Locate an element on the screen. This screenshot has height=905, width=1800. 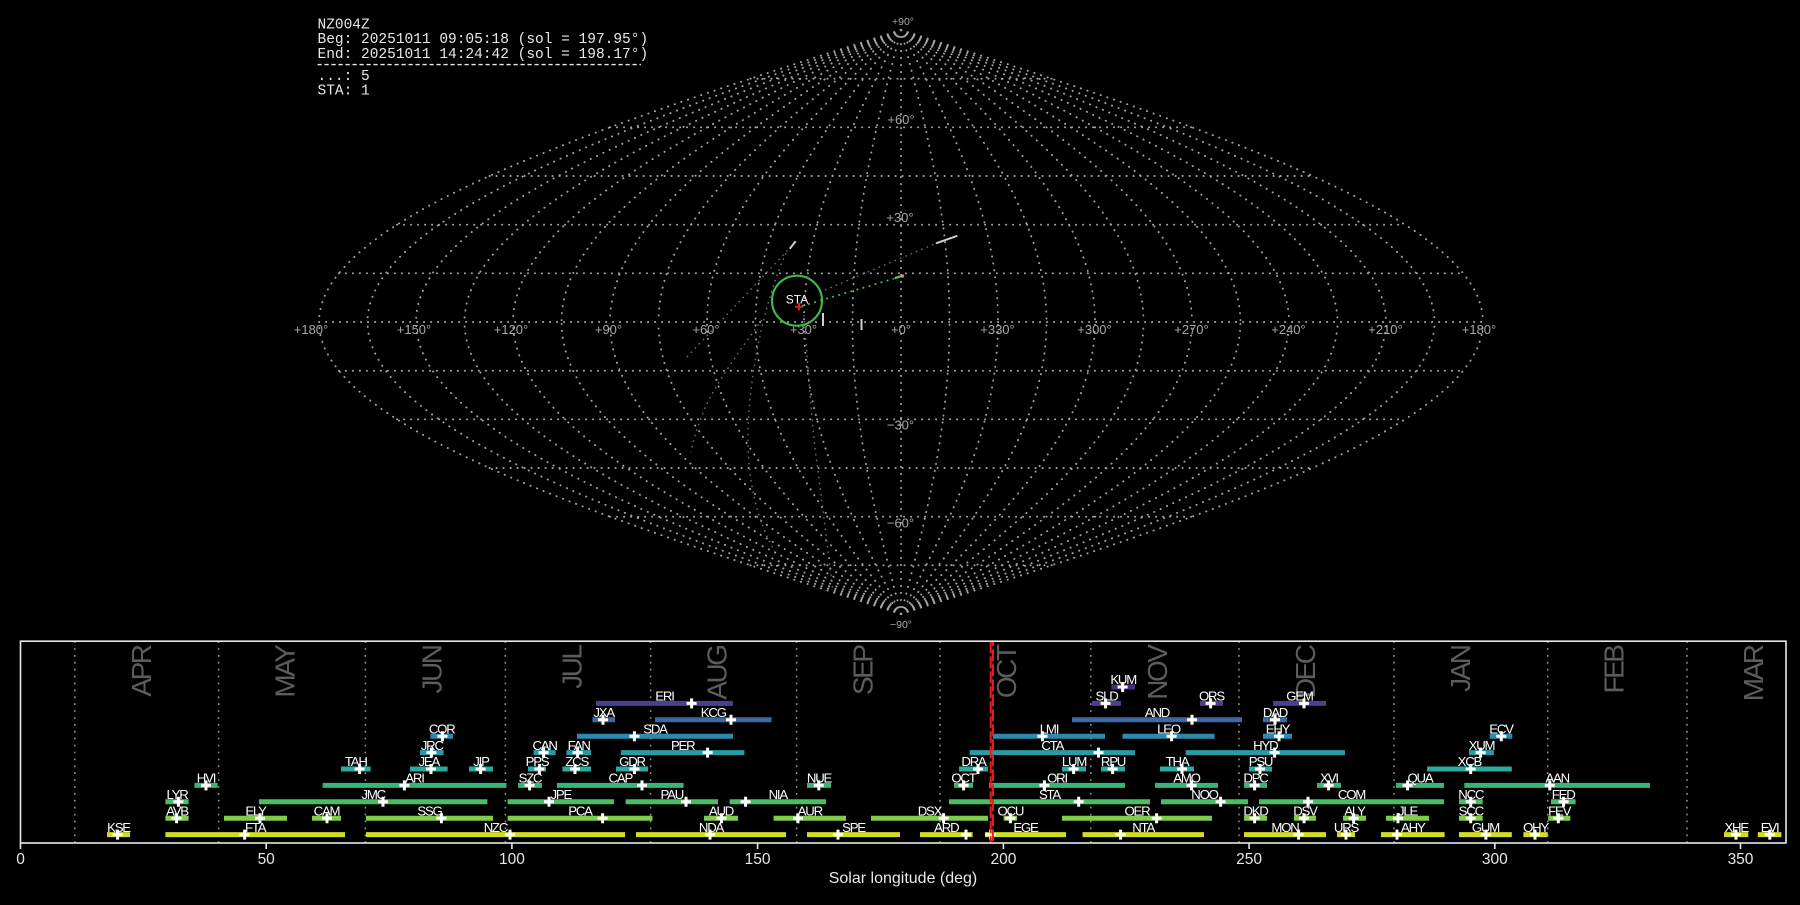
svg-text: −60° is located at coordinates (900, 523).